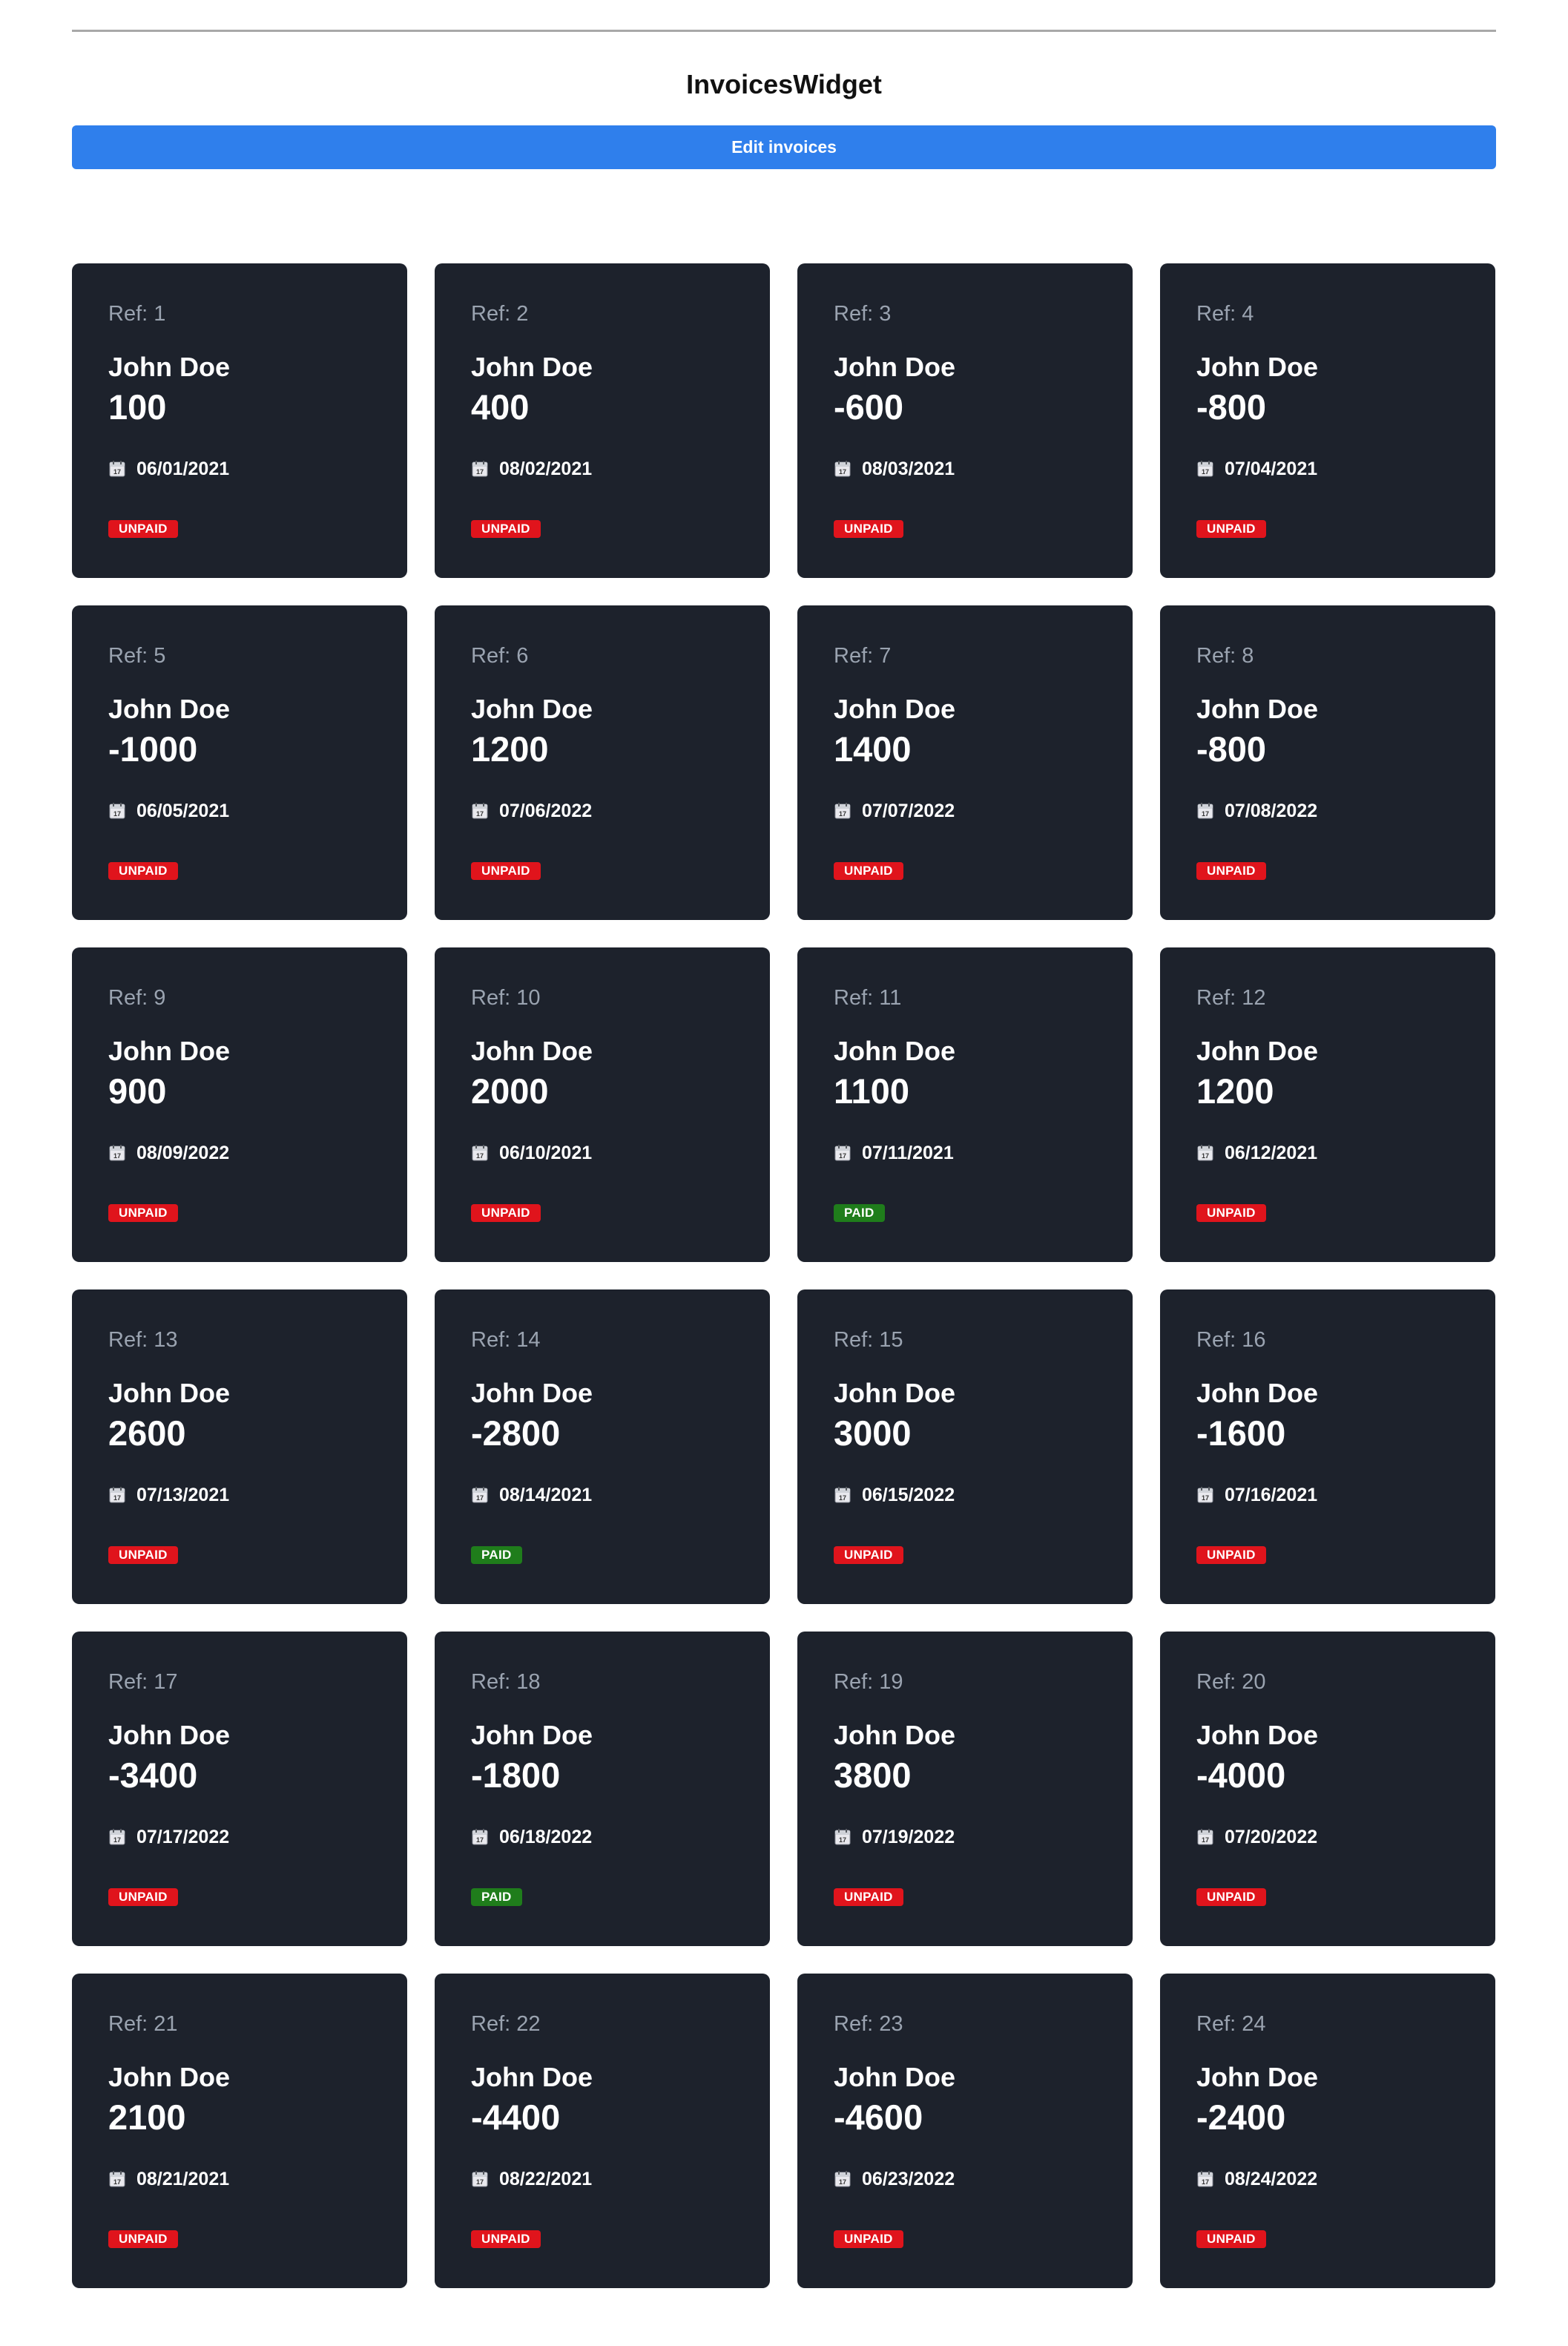 The height and width of the screenshot is (2346, 1568). I want to click on invoice-ref: Ref: 22, so click(506, 2024).